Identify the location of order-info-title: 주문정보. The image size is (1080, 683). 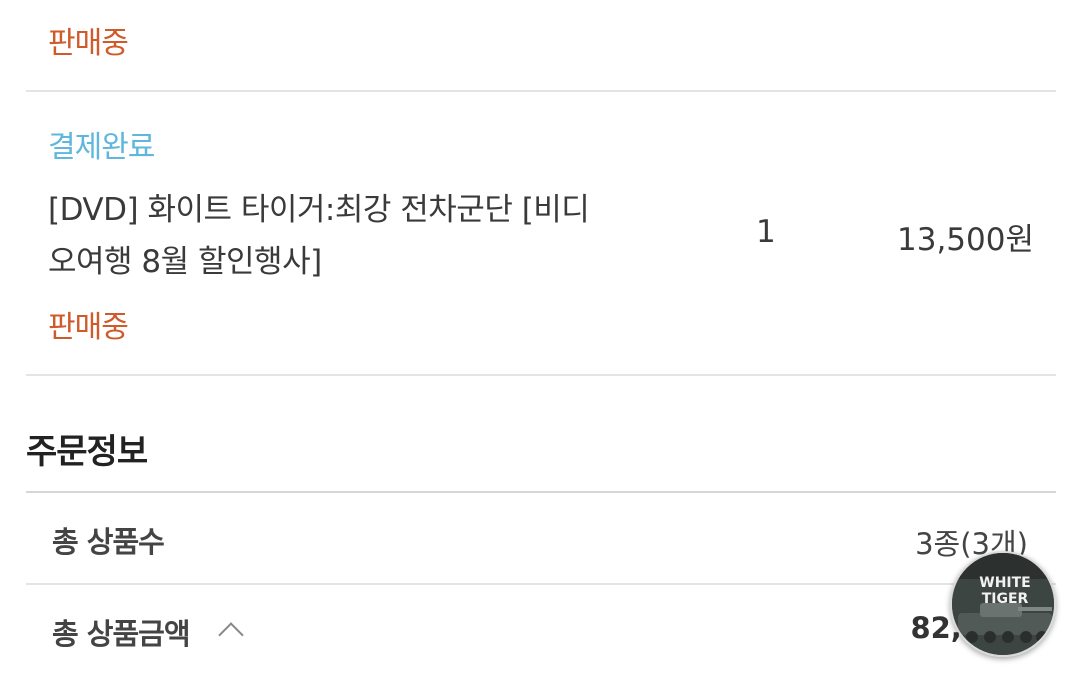
(87, 452).